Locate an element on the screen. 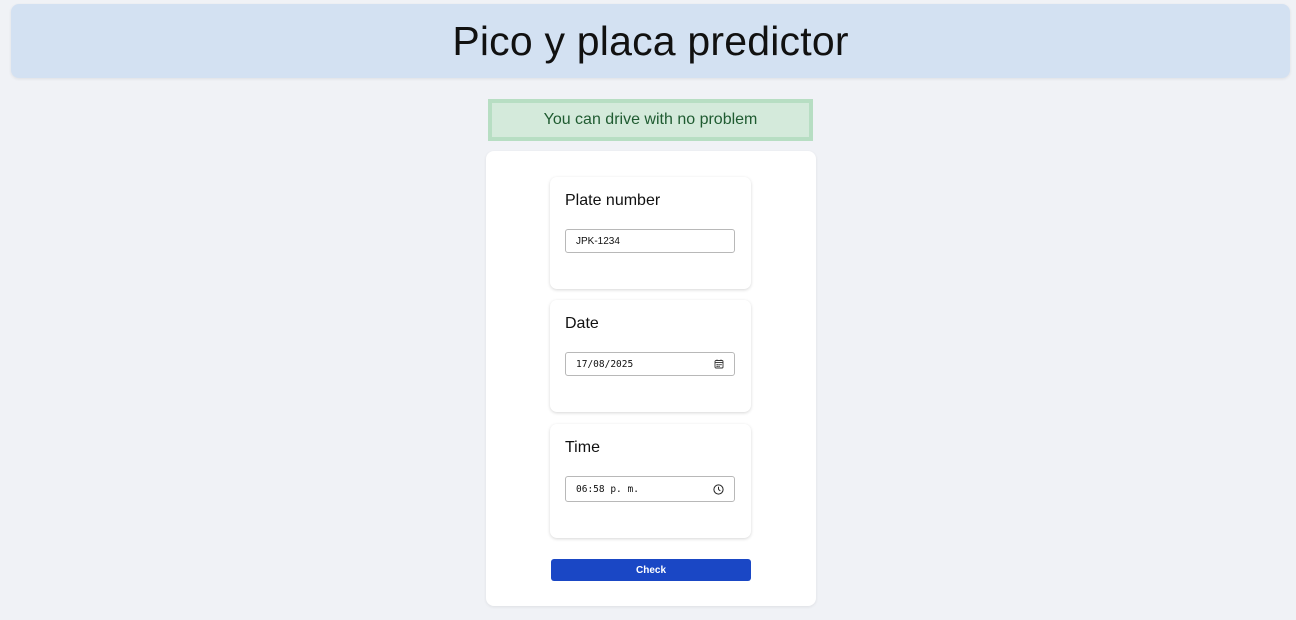  plate-input-value: JPK-1234 is located at coordinates (598, 241).